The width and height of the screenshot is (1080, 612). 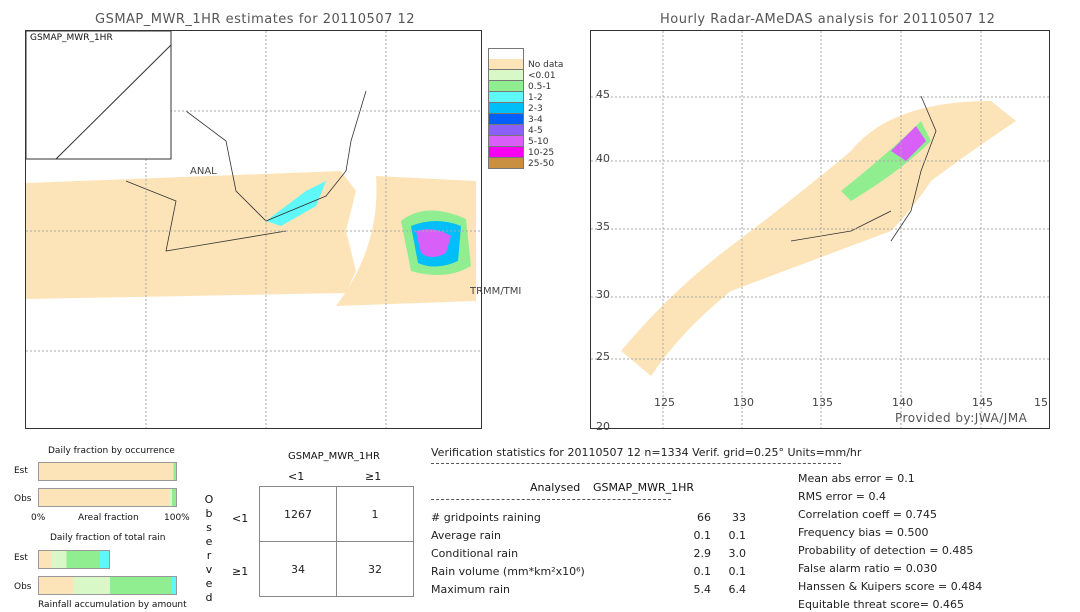 What do you see at coordinates (868, 568) in the screenshot?
I see `score: False alarm ratio = 0.030` at bounding box center [868, 568].